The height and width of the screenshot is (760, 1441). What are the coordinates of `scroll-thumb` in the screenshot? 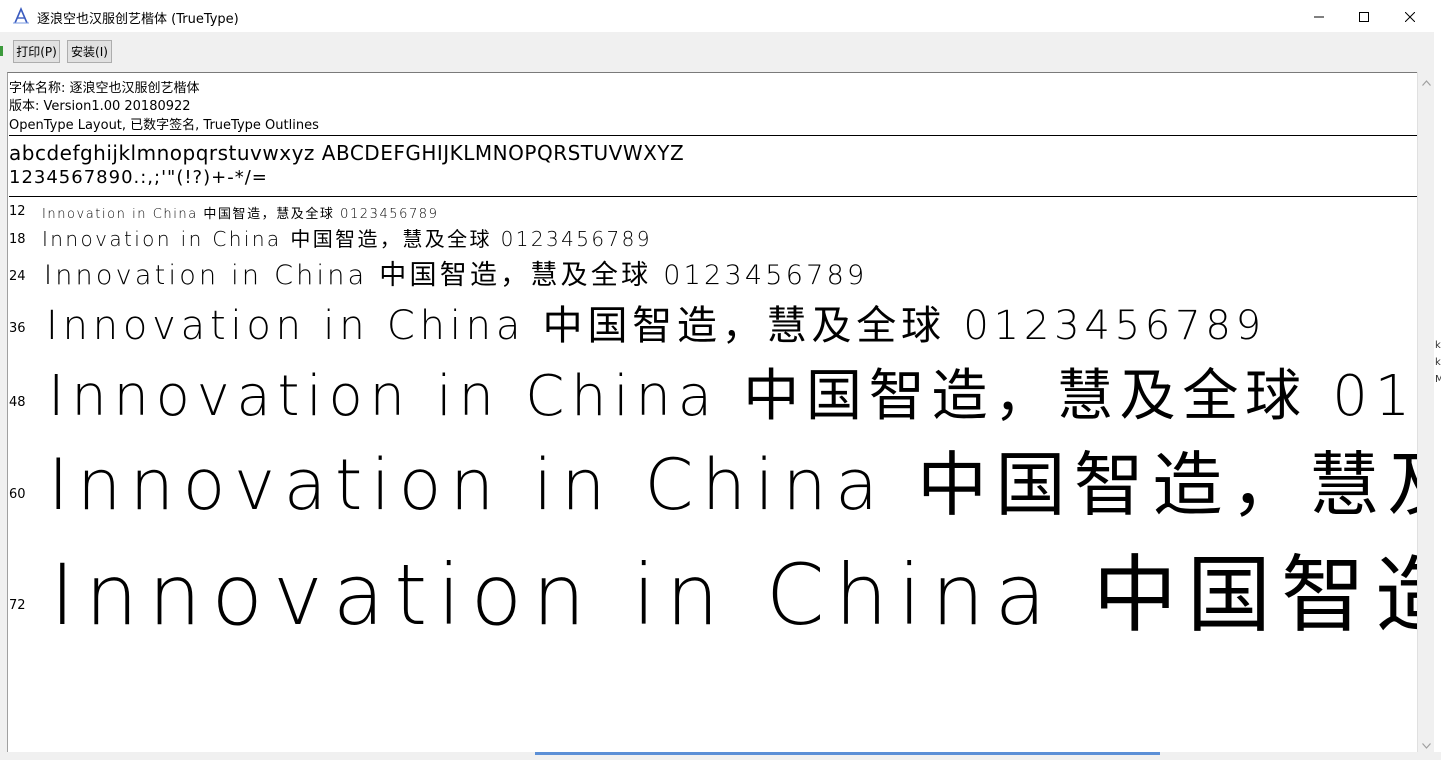 It's located at (1426, 411).